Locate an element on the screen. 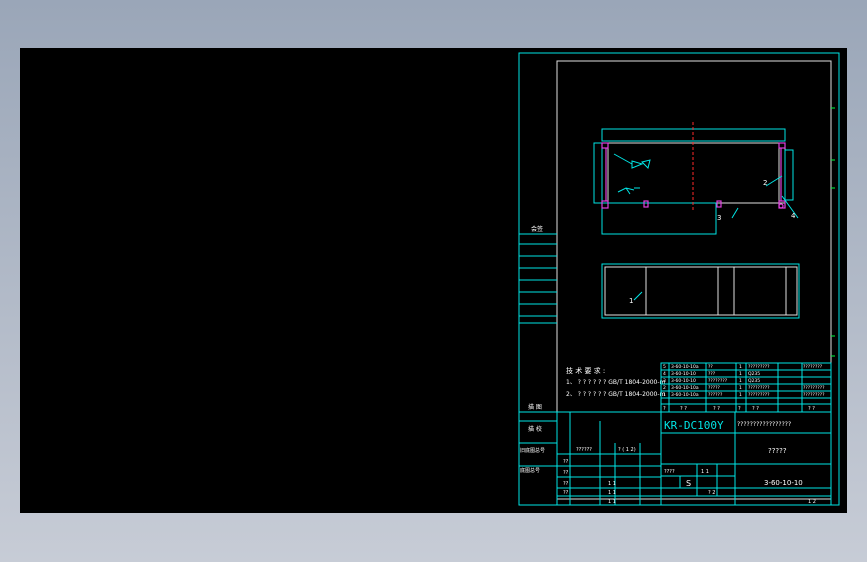  parts-header-name: ? ? is located at coordinates (716, 409).